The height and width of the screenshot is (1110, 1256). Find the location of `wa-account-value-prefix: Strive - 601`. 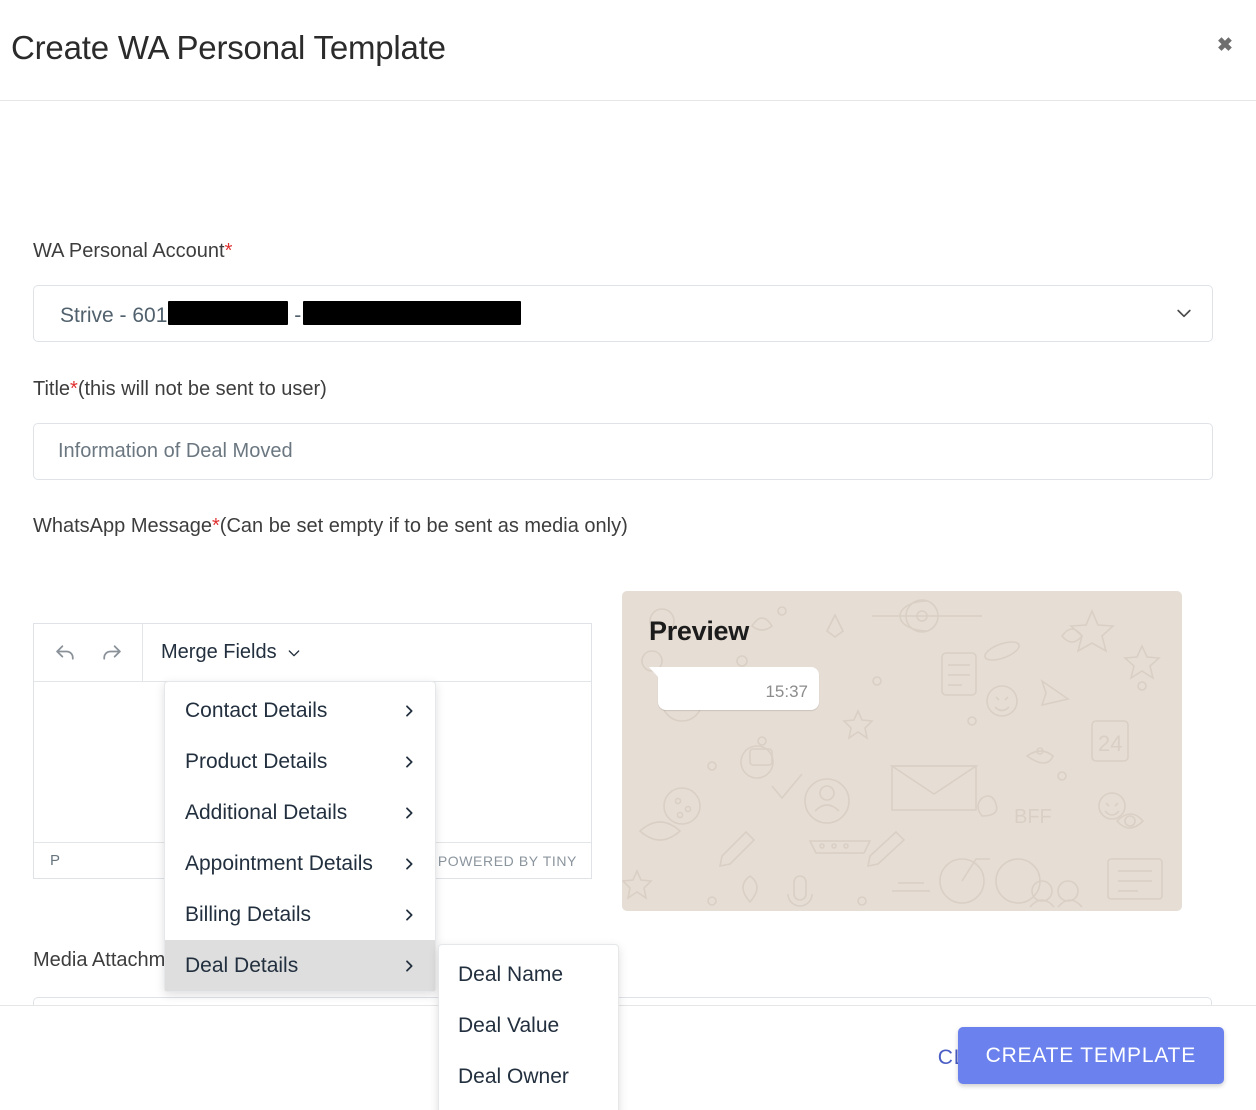

wa-account-value-prefix: Strive - 601 is located at coordinates (114, 315).